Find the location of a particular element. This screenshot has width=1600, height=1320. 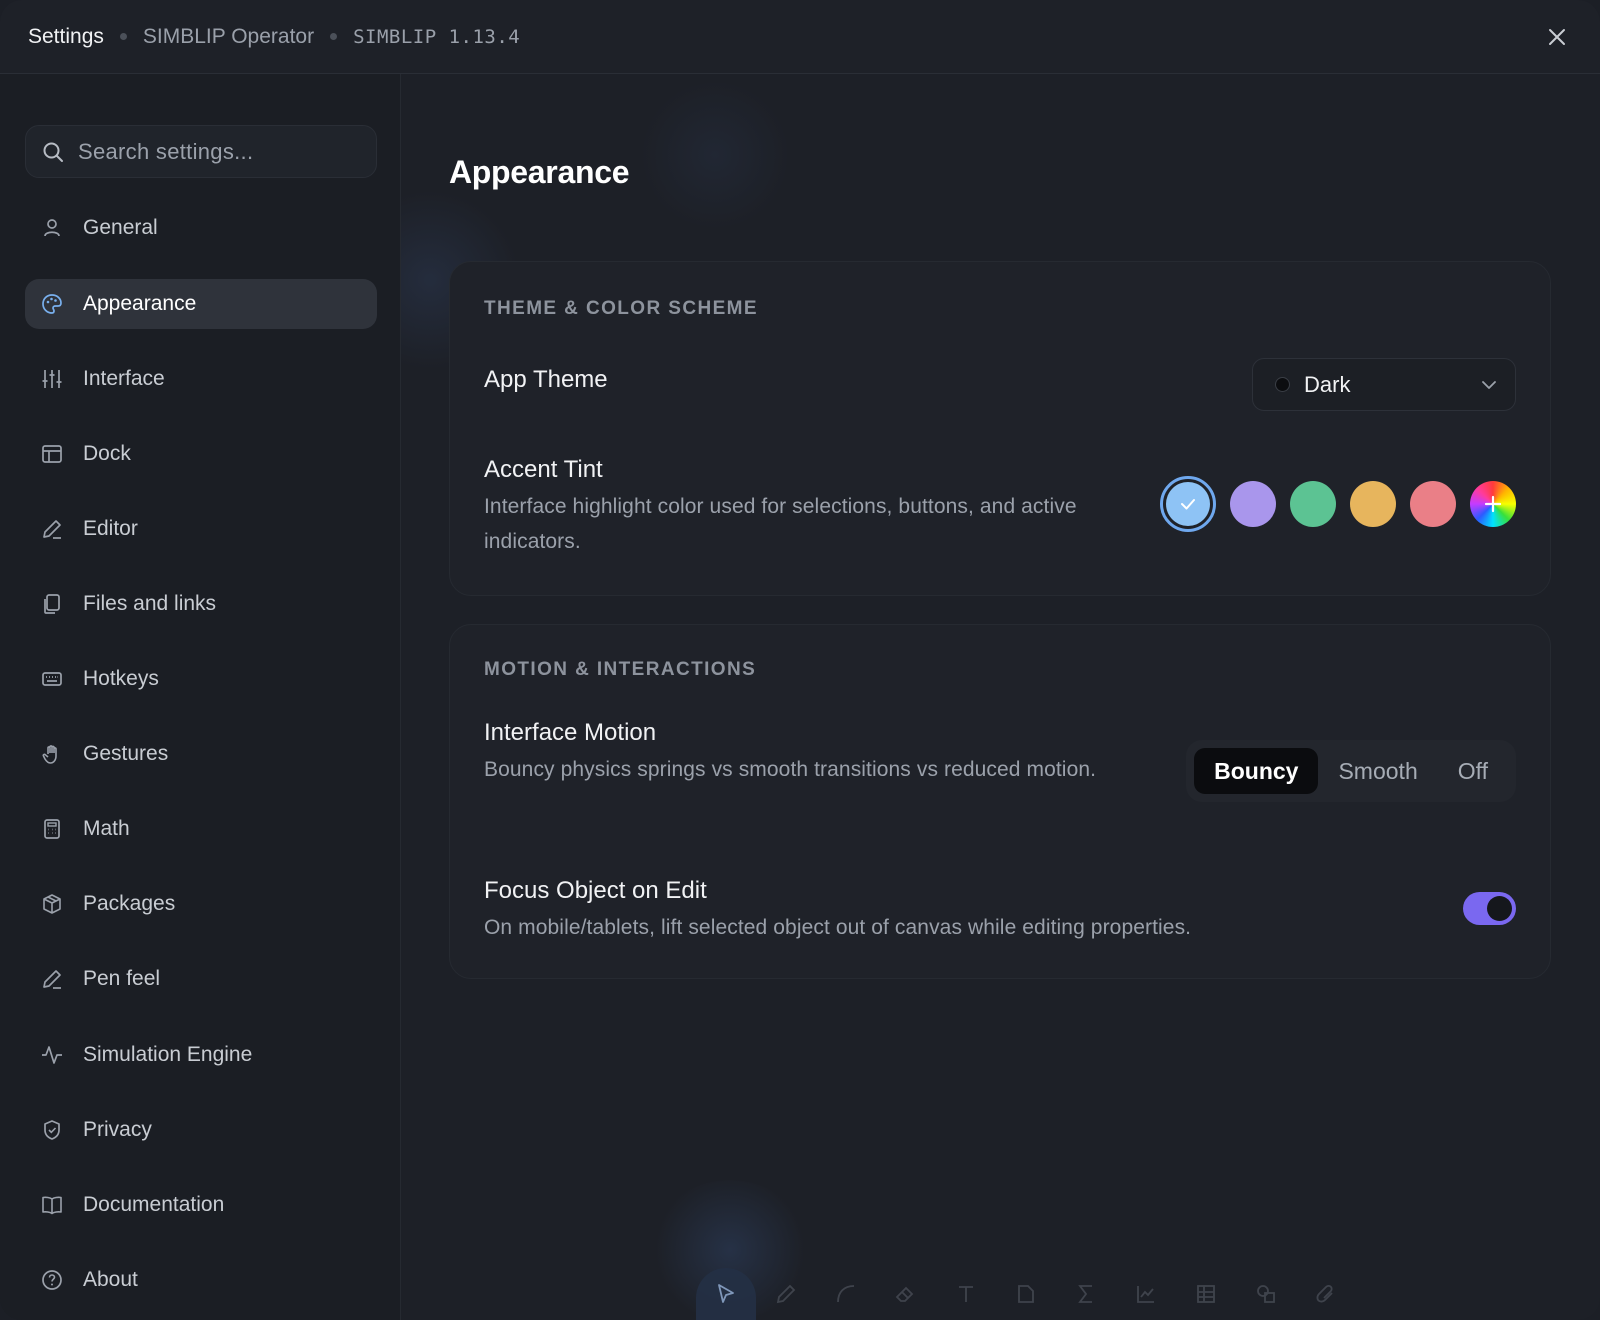

section-heading: MOTION & INTERACTIONS is located at coordinates (620, 669).